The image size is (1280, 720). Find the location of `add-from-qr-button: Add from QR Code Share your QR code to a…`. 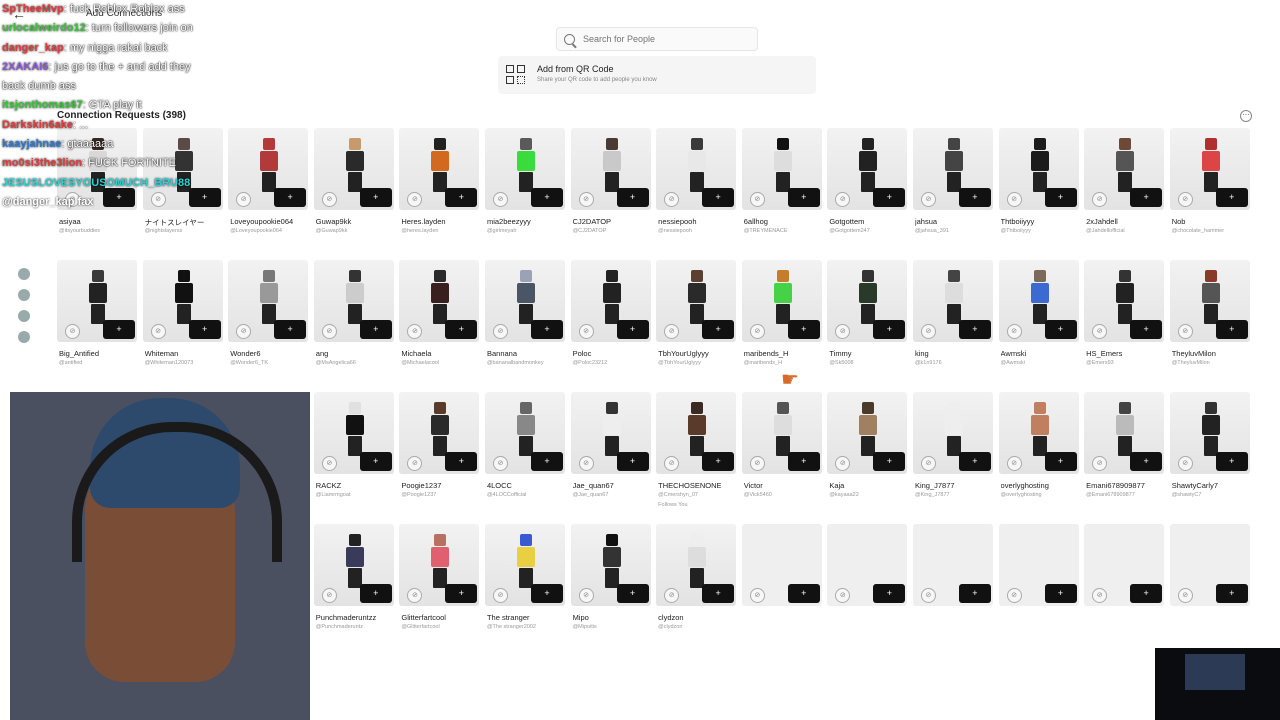

add-from-qr-button: Add from QR Code Share your QR code to a… is located at coordinates (657, 75).